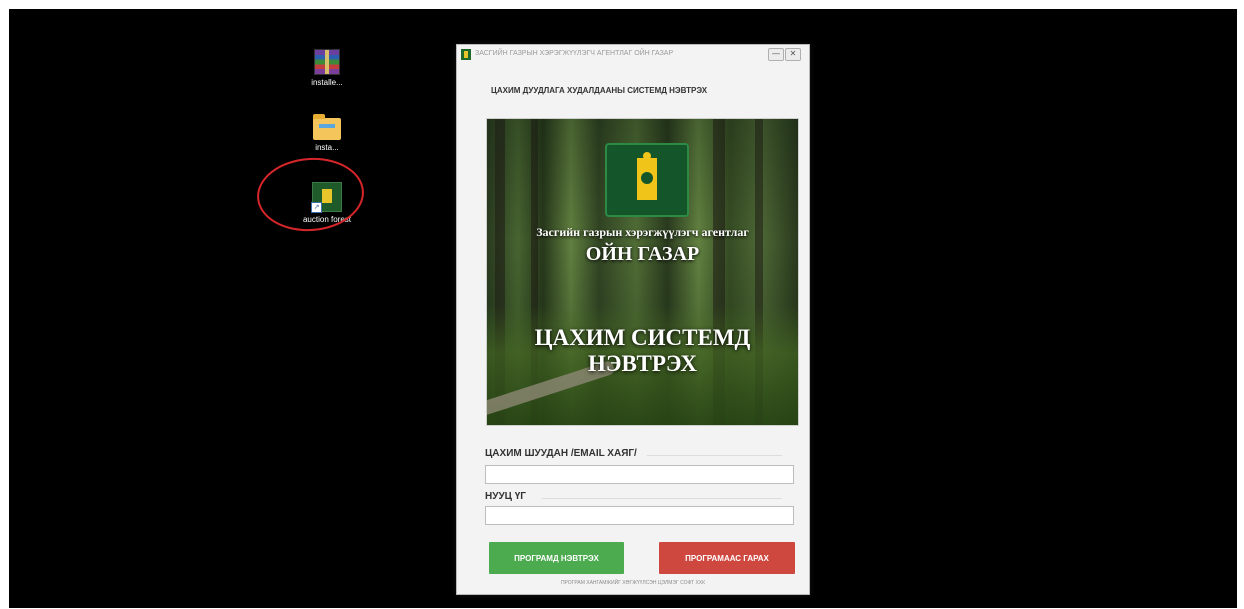  Describe the element at coordinates (647, 176) in the screenshot. I see `soyombo-symbol` at that location.